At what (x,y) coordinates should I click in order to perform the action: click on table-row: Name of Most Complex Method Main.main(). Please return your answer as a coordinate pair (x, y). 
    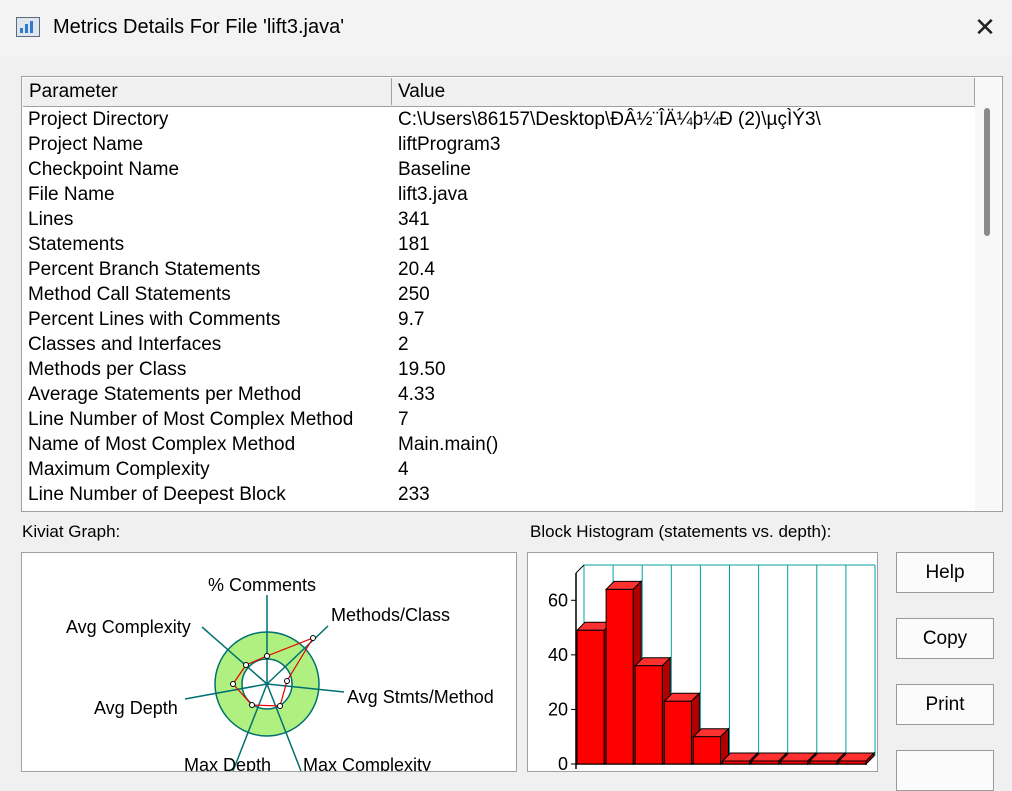
    Looking at the image, I should click on (503, 444).